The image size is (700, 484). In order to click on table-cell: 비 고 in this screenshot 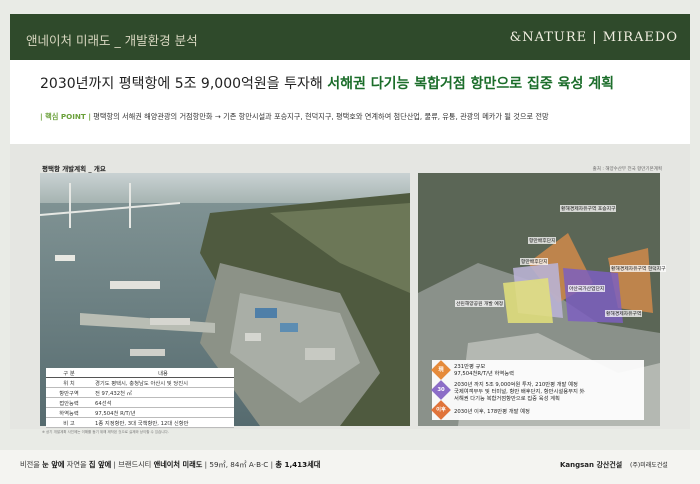, I will do `click(69, 422)`.